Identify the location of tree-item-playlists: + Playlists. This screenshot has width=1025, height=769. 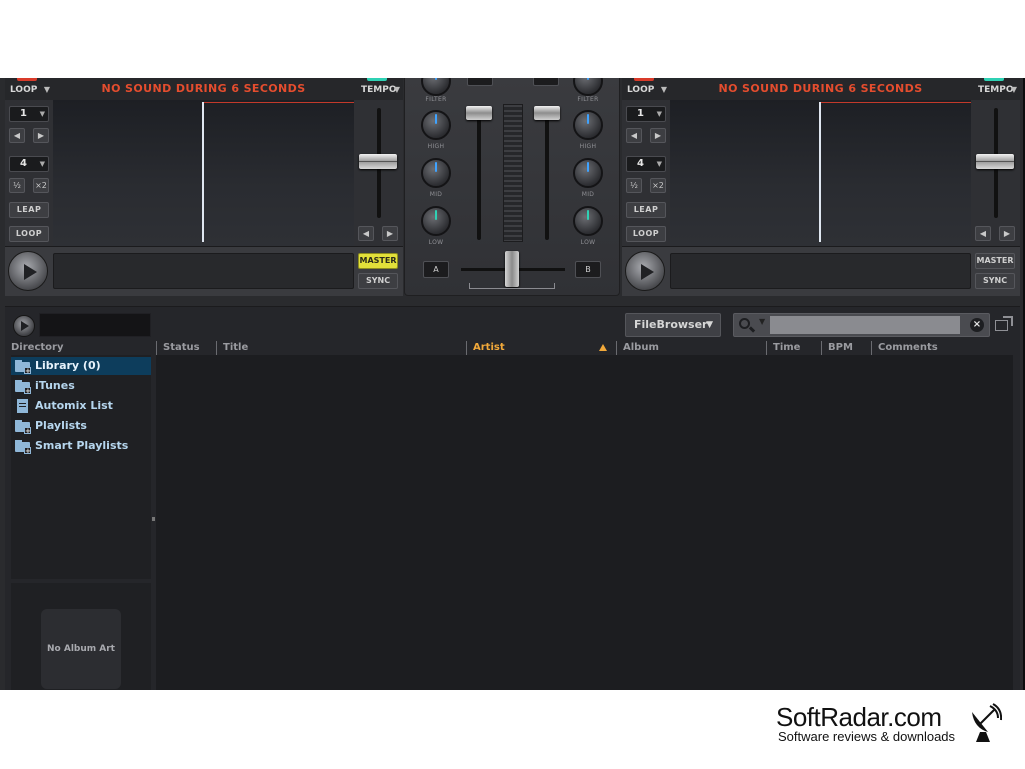
(81, 426).